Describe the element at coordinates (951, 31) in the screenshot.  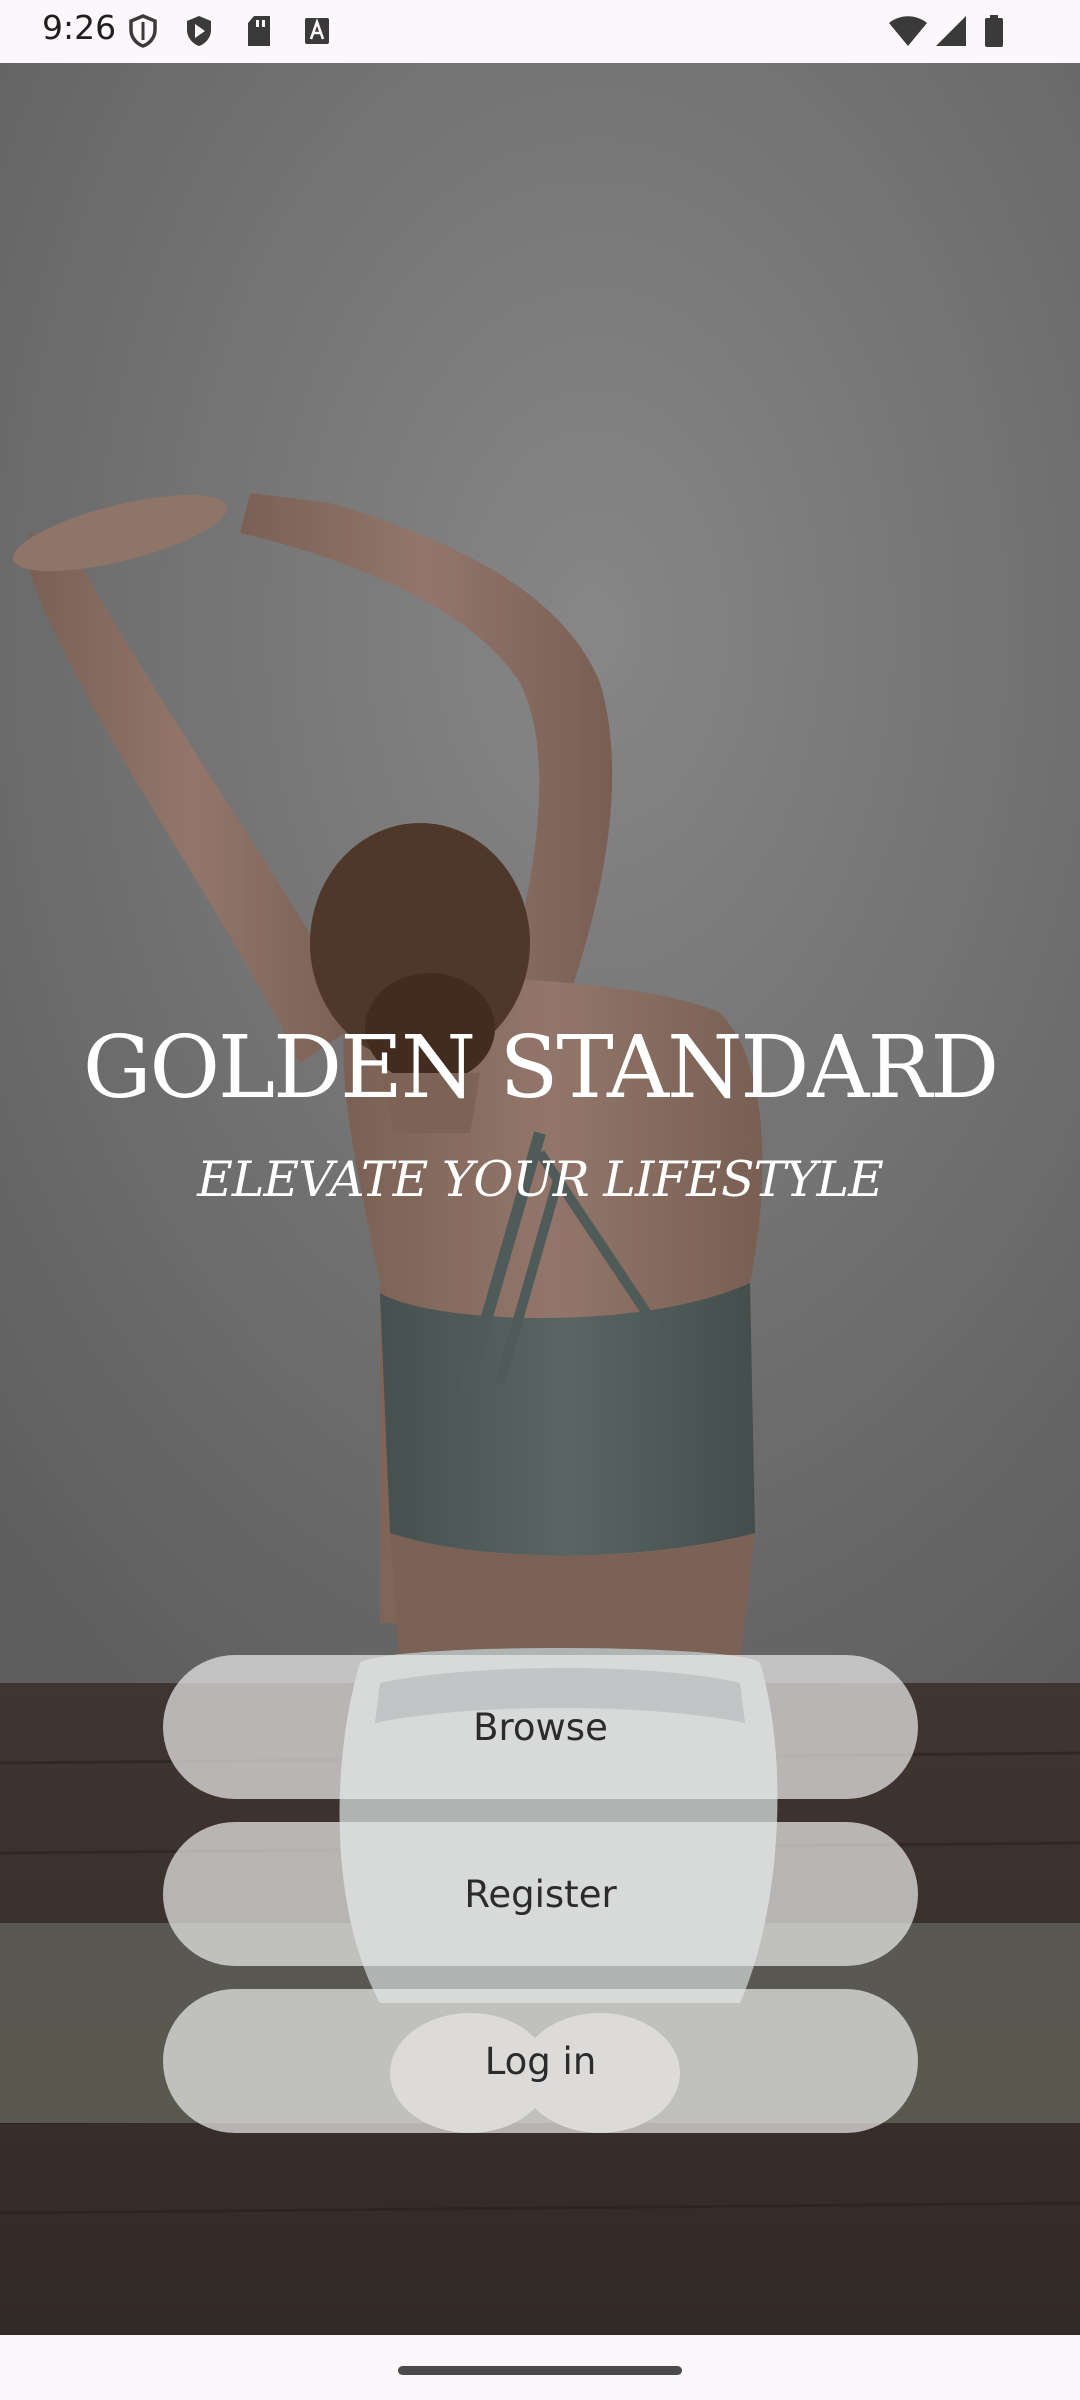
I see `cell-signal-icon` at that location.